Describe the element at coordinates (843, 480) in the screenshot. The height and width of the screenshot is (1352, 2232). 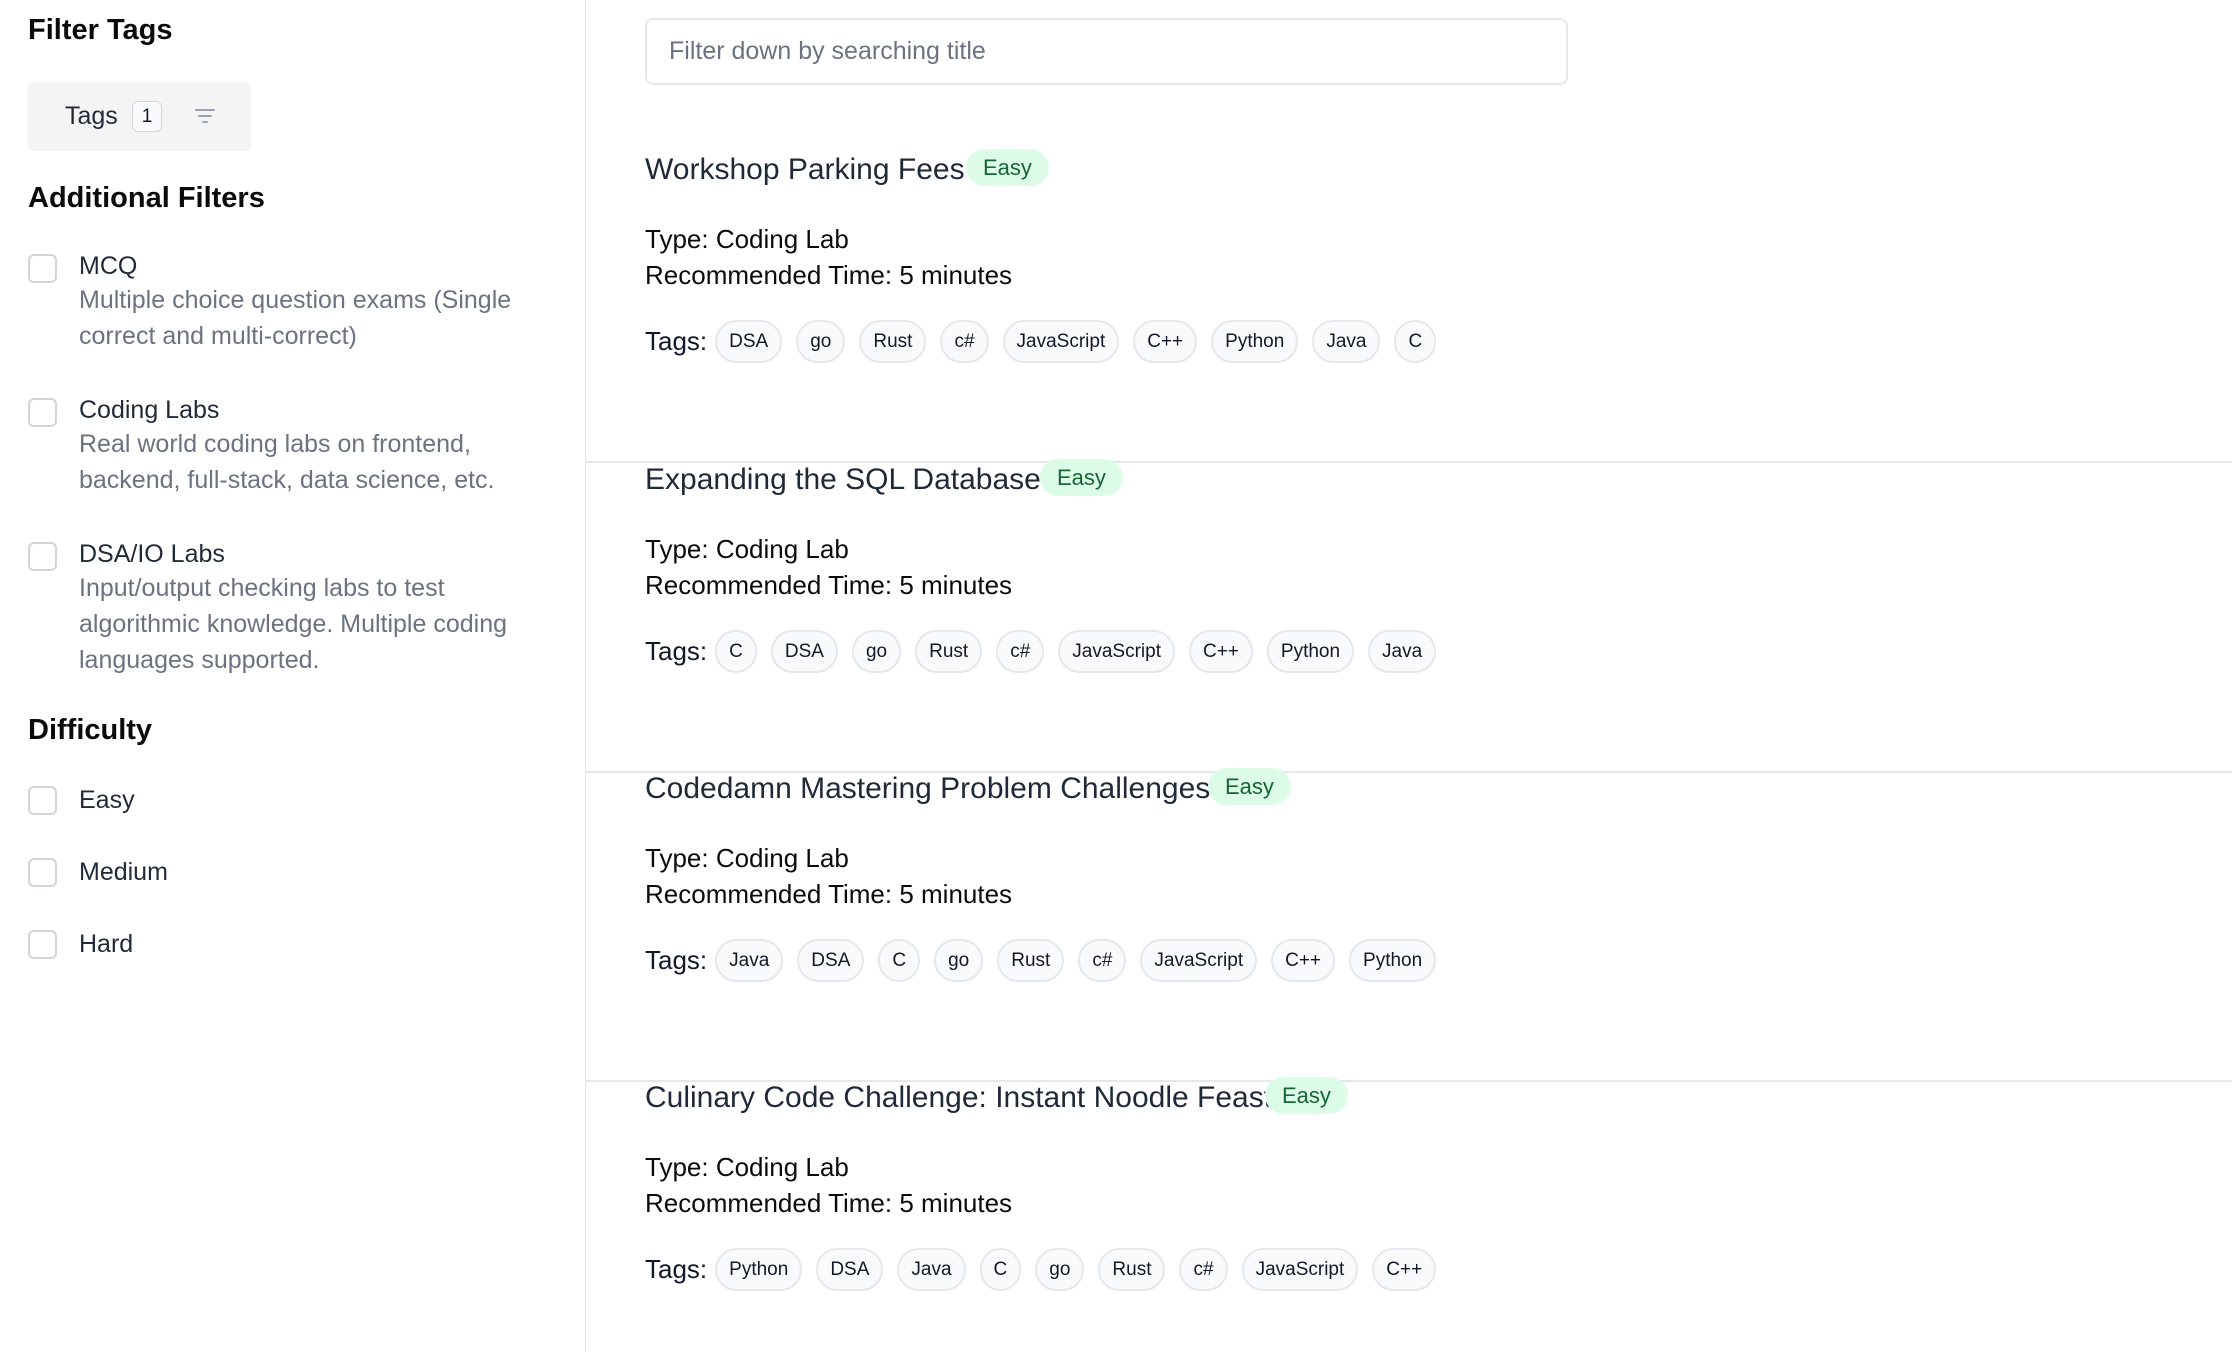
I see `lab-title-link: Expanding the SQL Database` at that location.